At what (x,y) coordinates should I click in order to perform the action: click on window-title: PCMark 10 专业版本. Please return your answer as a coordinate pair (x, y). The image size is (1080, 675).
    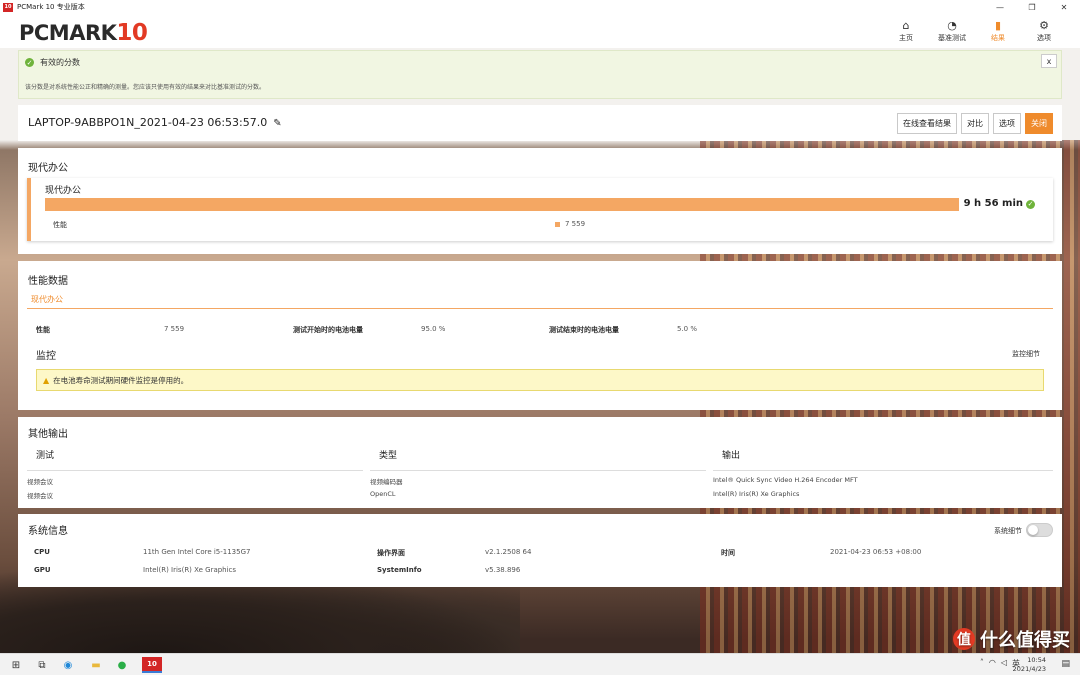
    Looking at the image, I should click on (51, 7).